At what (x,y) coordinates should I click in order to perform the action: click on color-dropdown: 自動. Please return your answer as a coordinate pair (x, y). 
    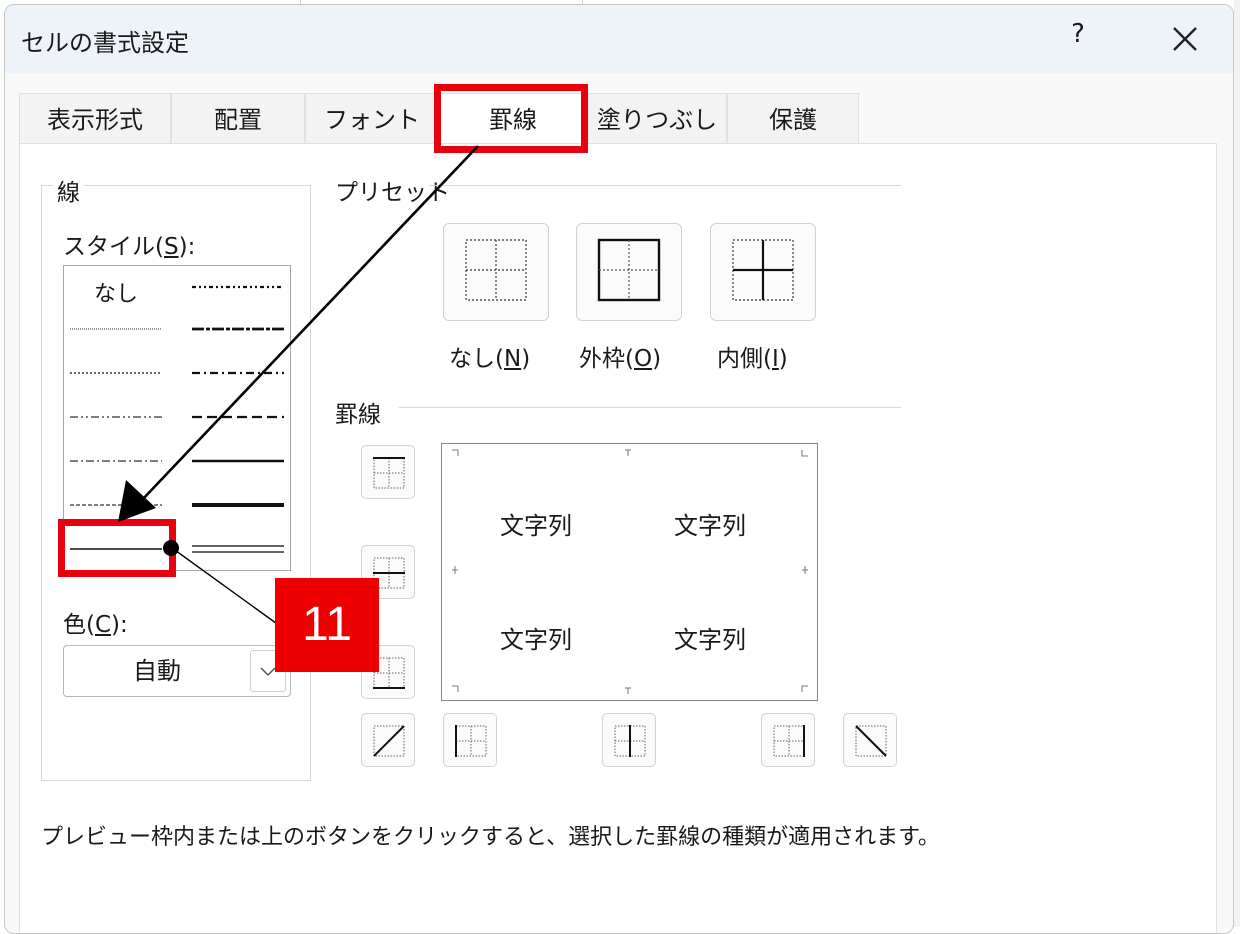
    Looking at the image, I should click on (177, 671).